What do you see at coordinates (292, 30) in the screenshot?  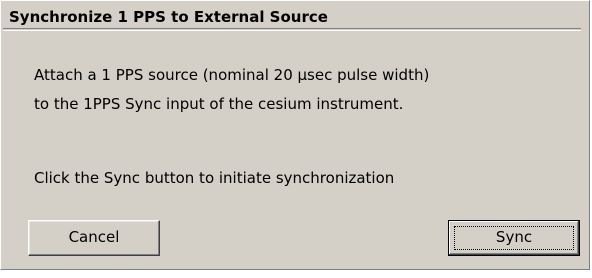 I see `title-divider` at bounding box center [292, 30].